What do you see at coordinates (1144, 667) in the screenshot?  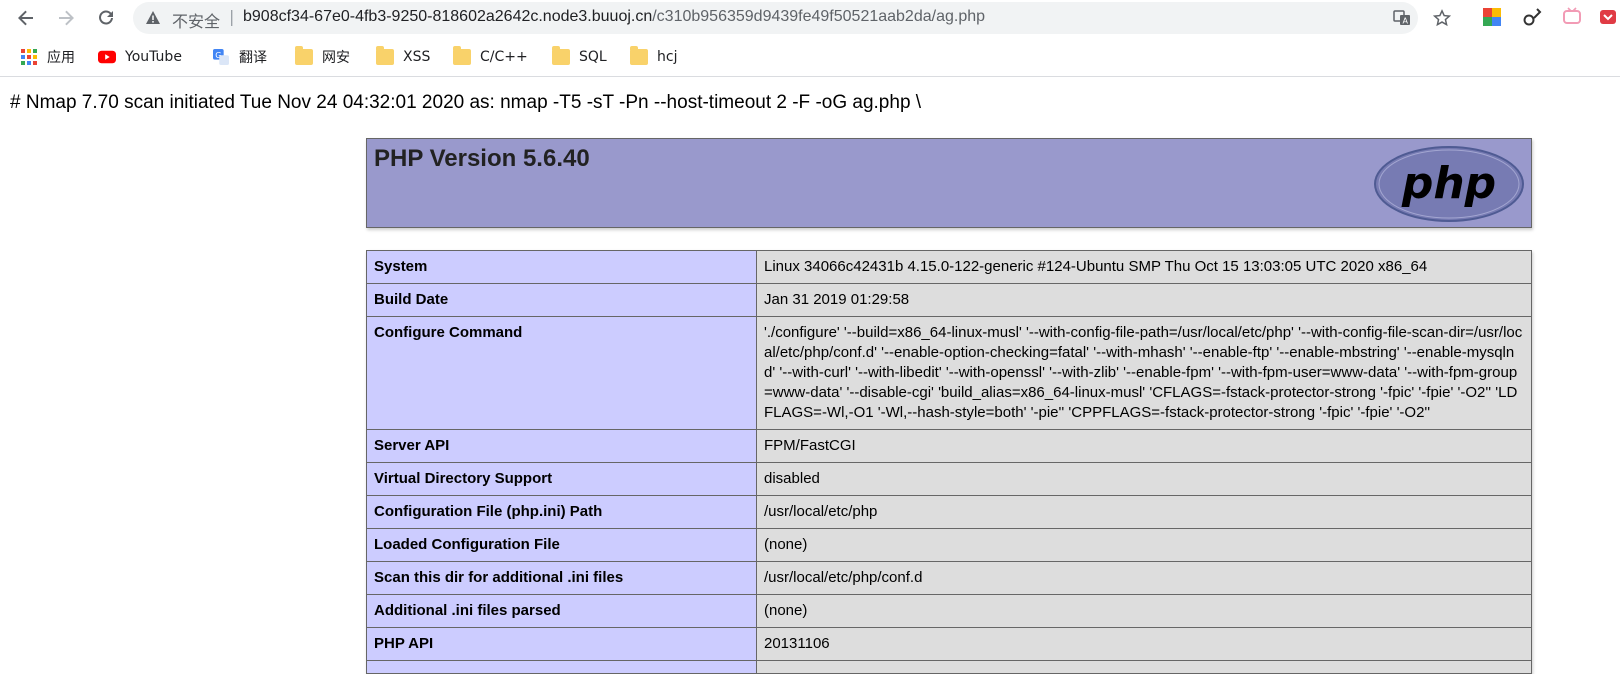 I see `info-value-cell` at bounding box center [1144, 667].